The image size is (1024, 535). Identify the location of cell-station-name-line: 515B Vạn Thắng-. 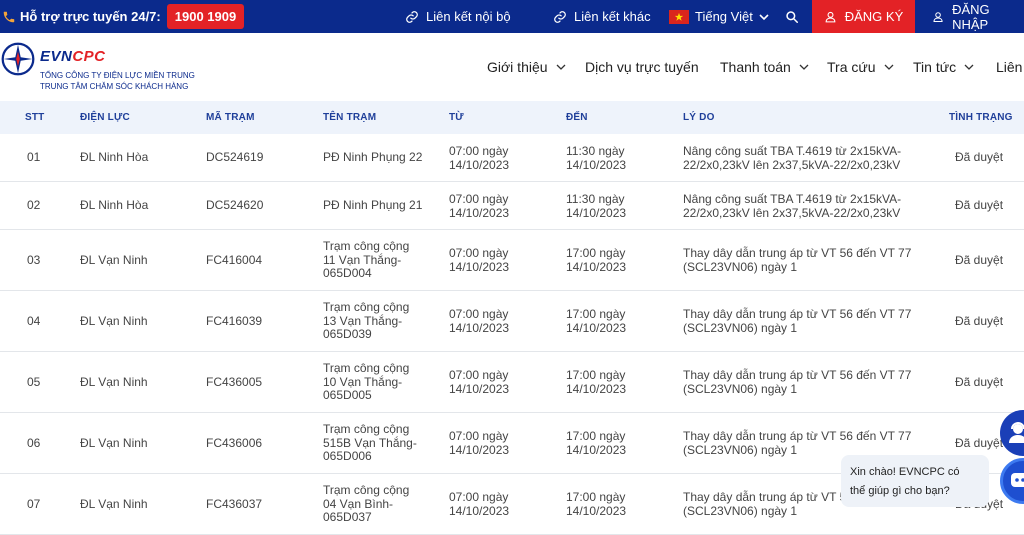
(370, 442).